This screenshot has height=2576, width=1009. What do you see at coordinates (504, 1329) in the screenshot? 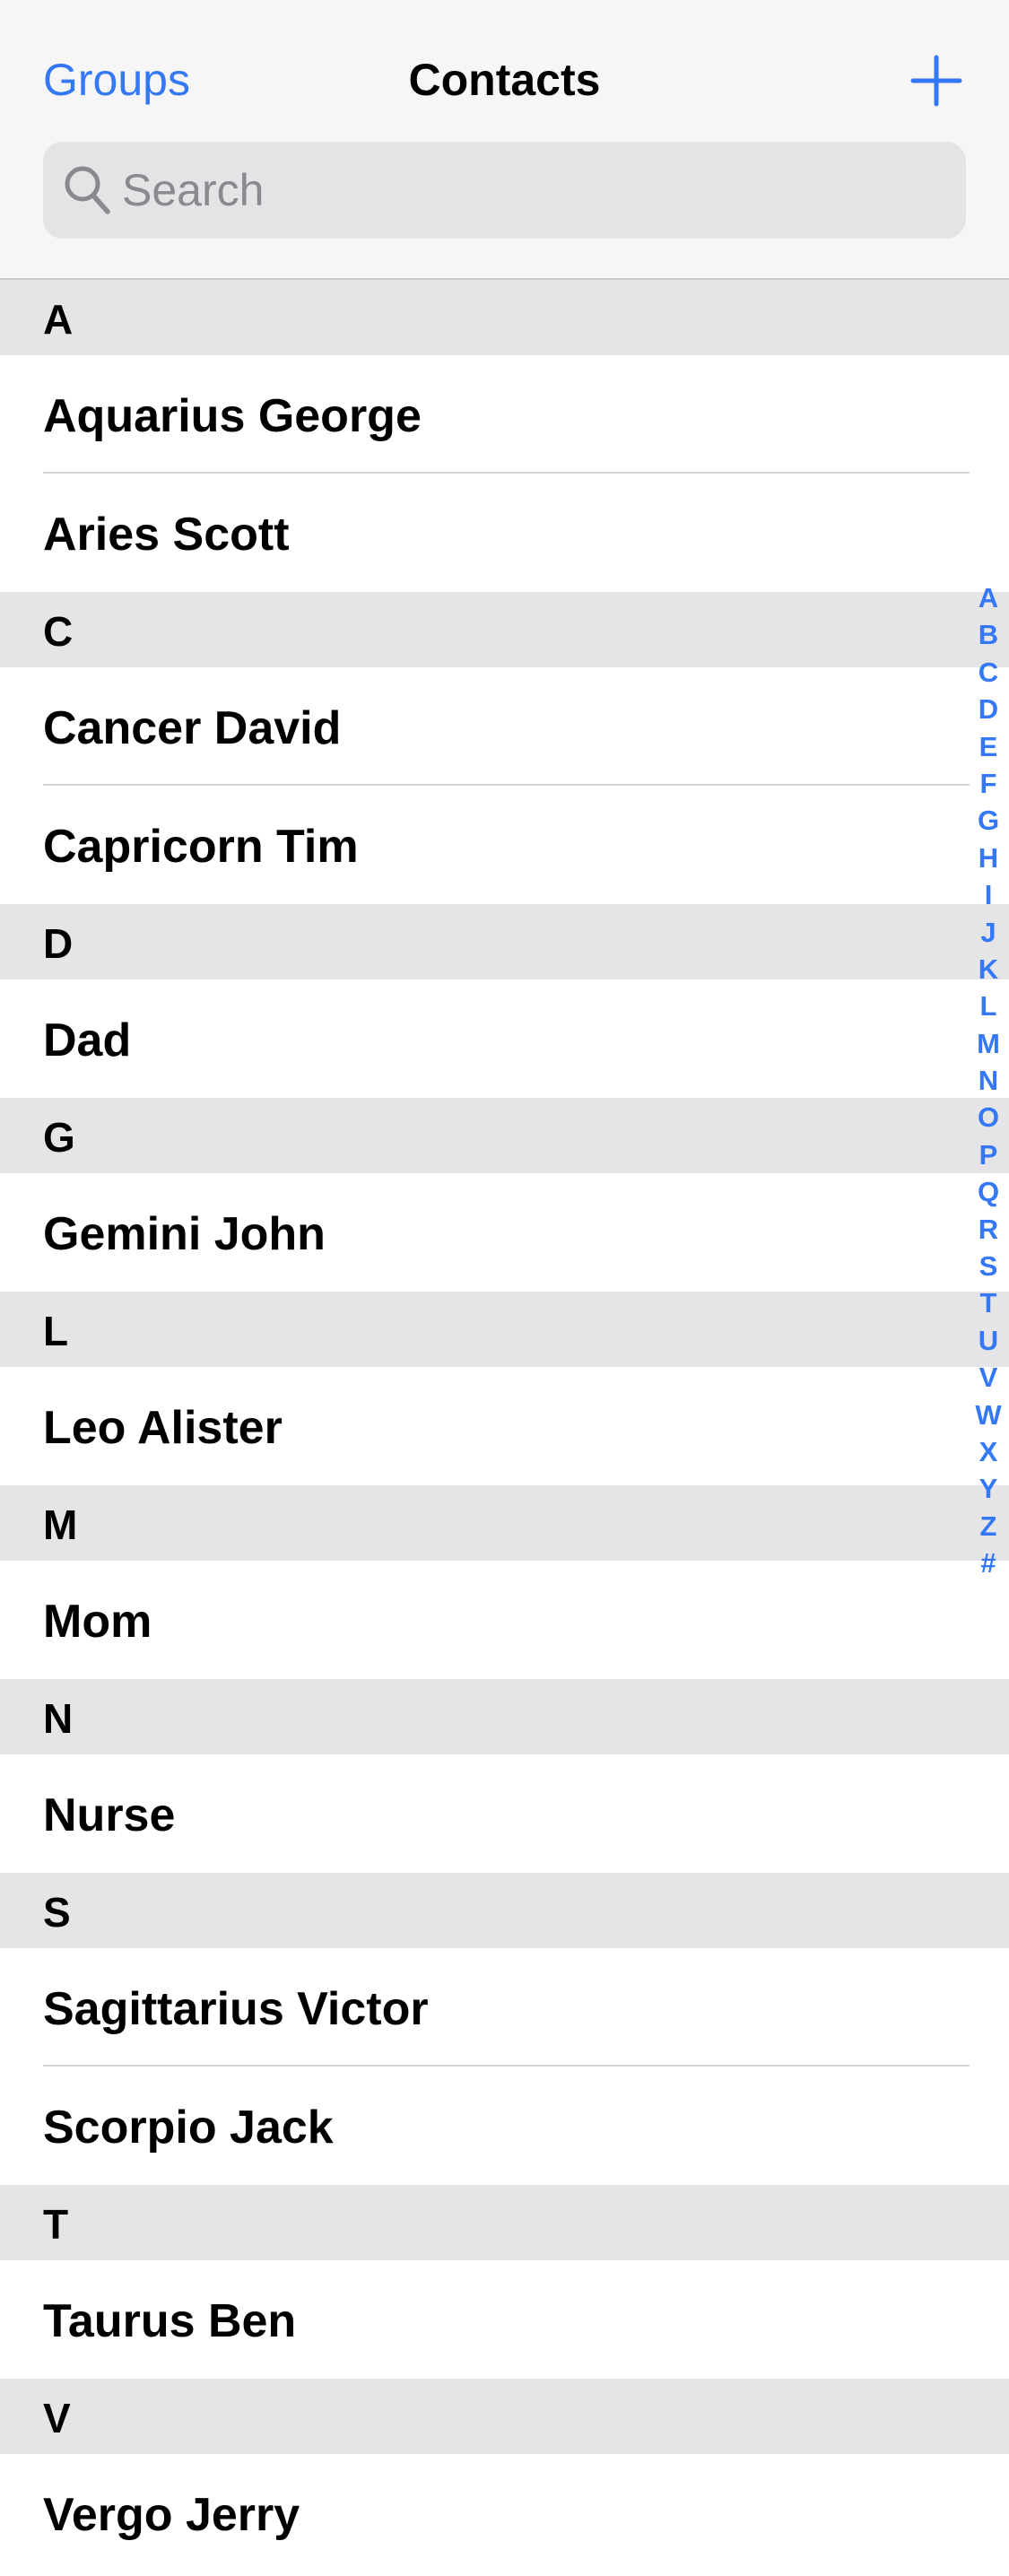
I see `section-header-l: L` at bounding box center [504, 1329].